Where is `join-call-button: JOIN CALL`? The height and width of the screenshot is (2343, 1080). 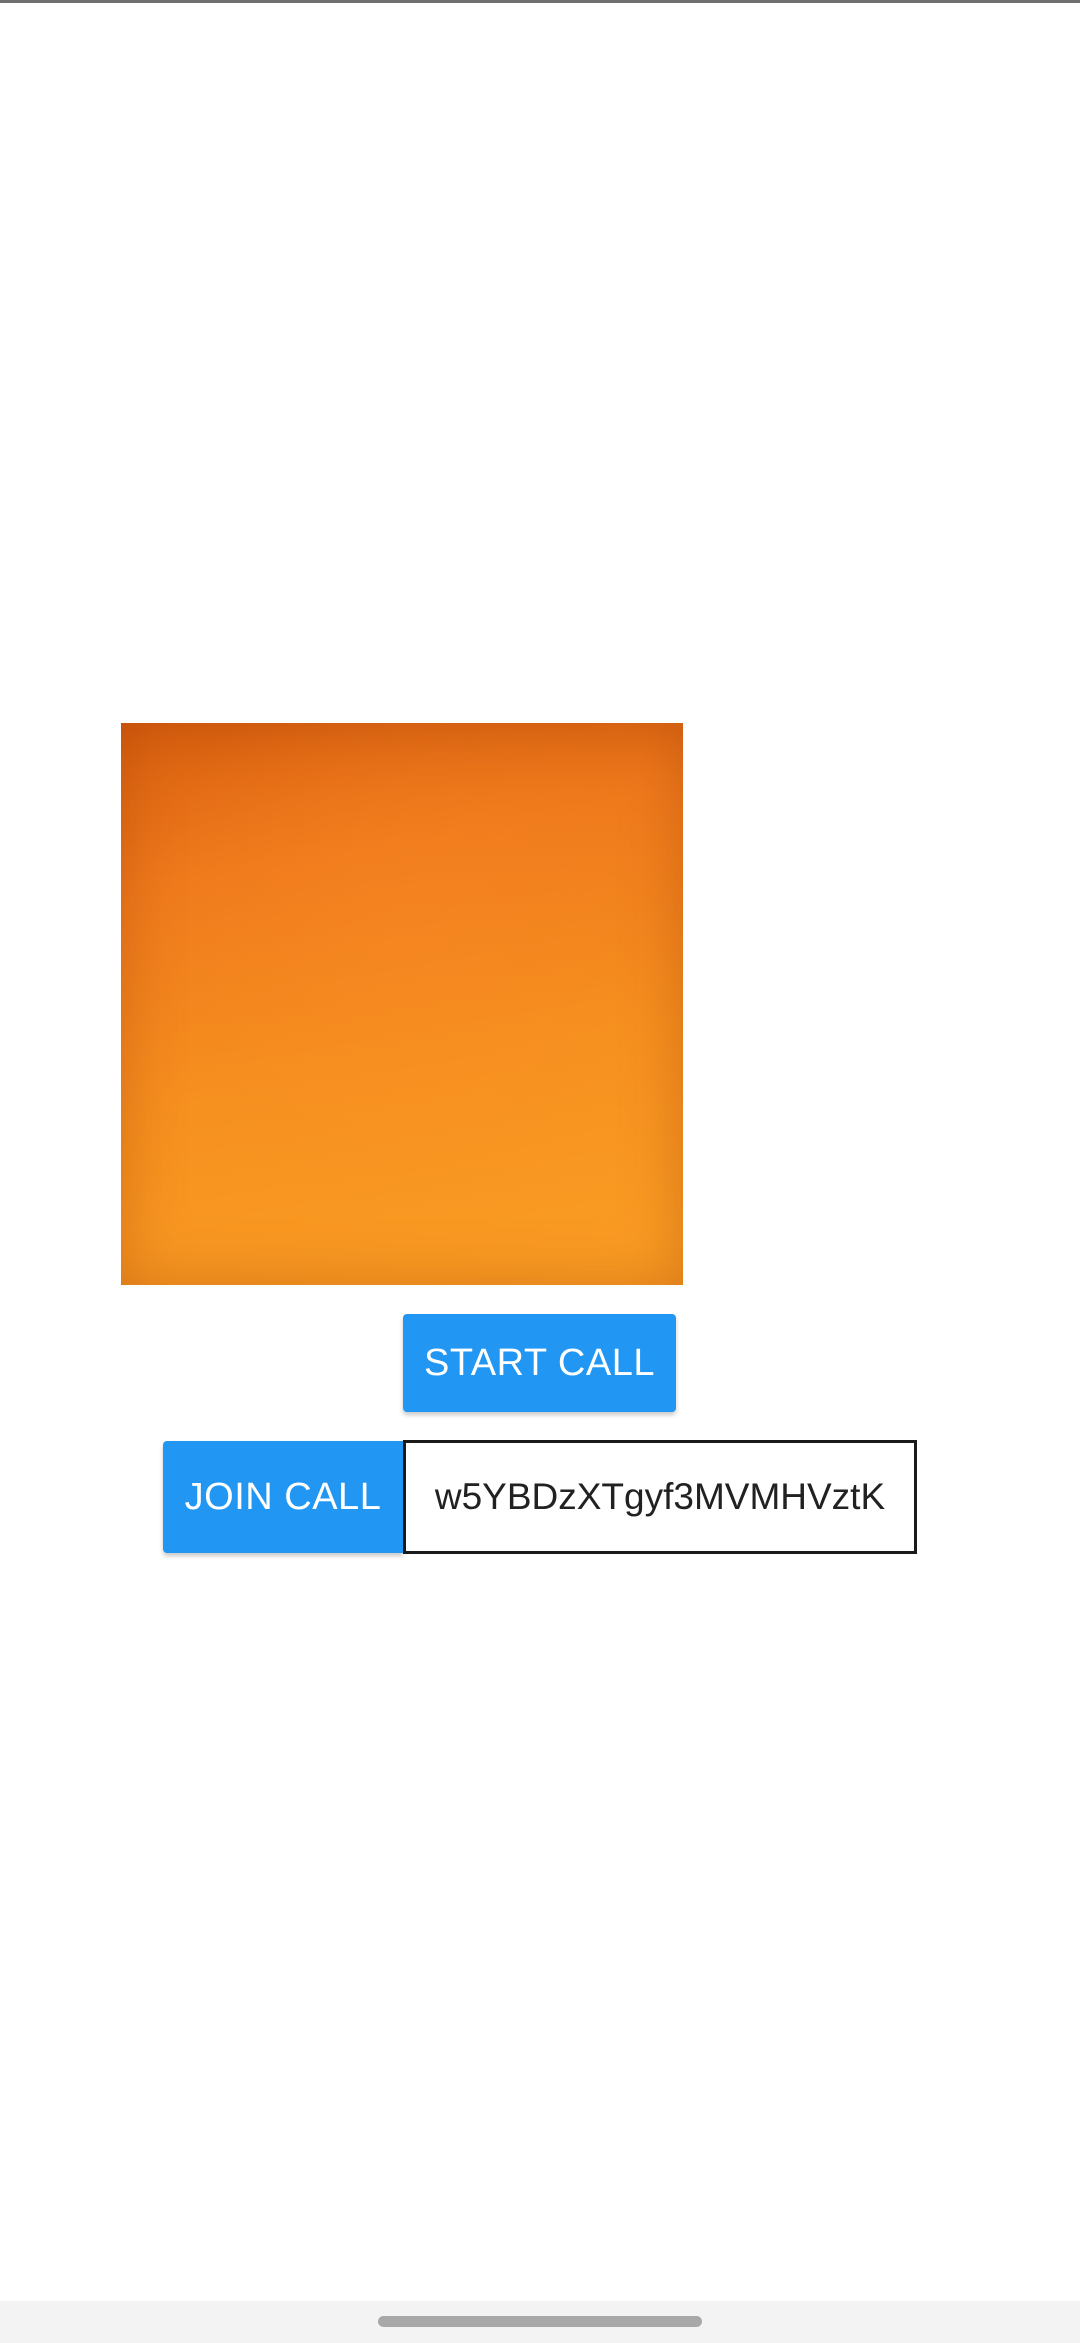 join-call-button: JOIN CALL is located at coordinates (283, 1497).